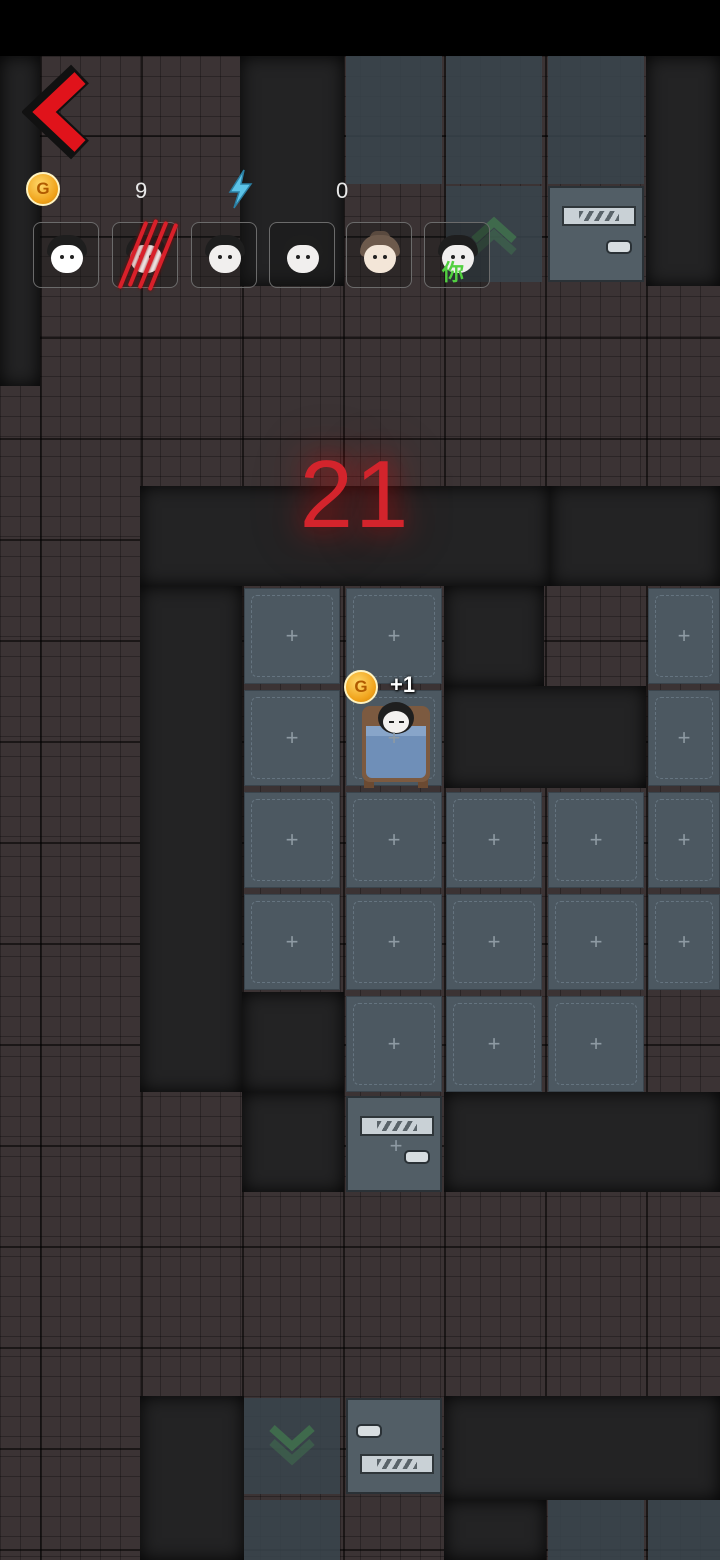 The image size is (720, 1560). What do you see at coordinates (141, 190) in the screenshot?
I see `gold-count: 9` at bounding box center [141, 190].